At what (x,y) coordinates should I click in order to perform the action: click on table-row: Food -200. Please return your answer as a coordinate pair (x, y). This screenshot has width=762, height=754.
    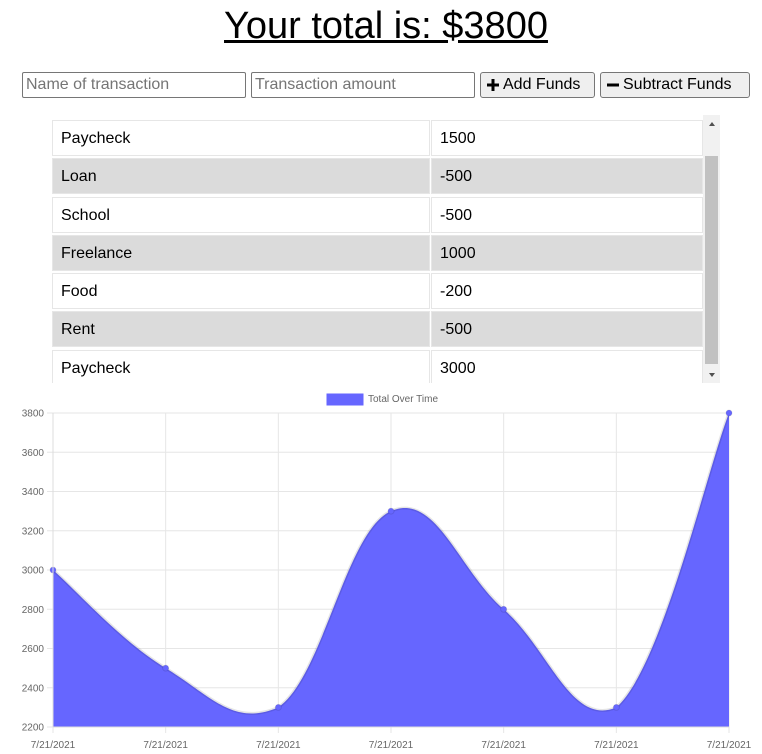
    Looking at the image, I should click on (377, 291).